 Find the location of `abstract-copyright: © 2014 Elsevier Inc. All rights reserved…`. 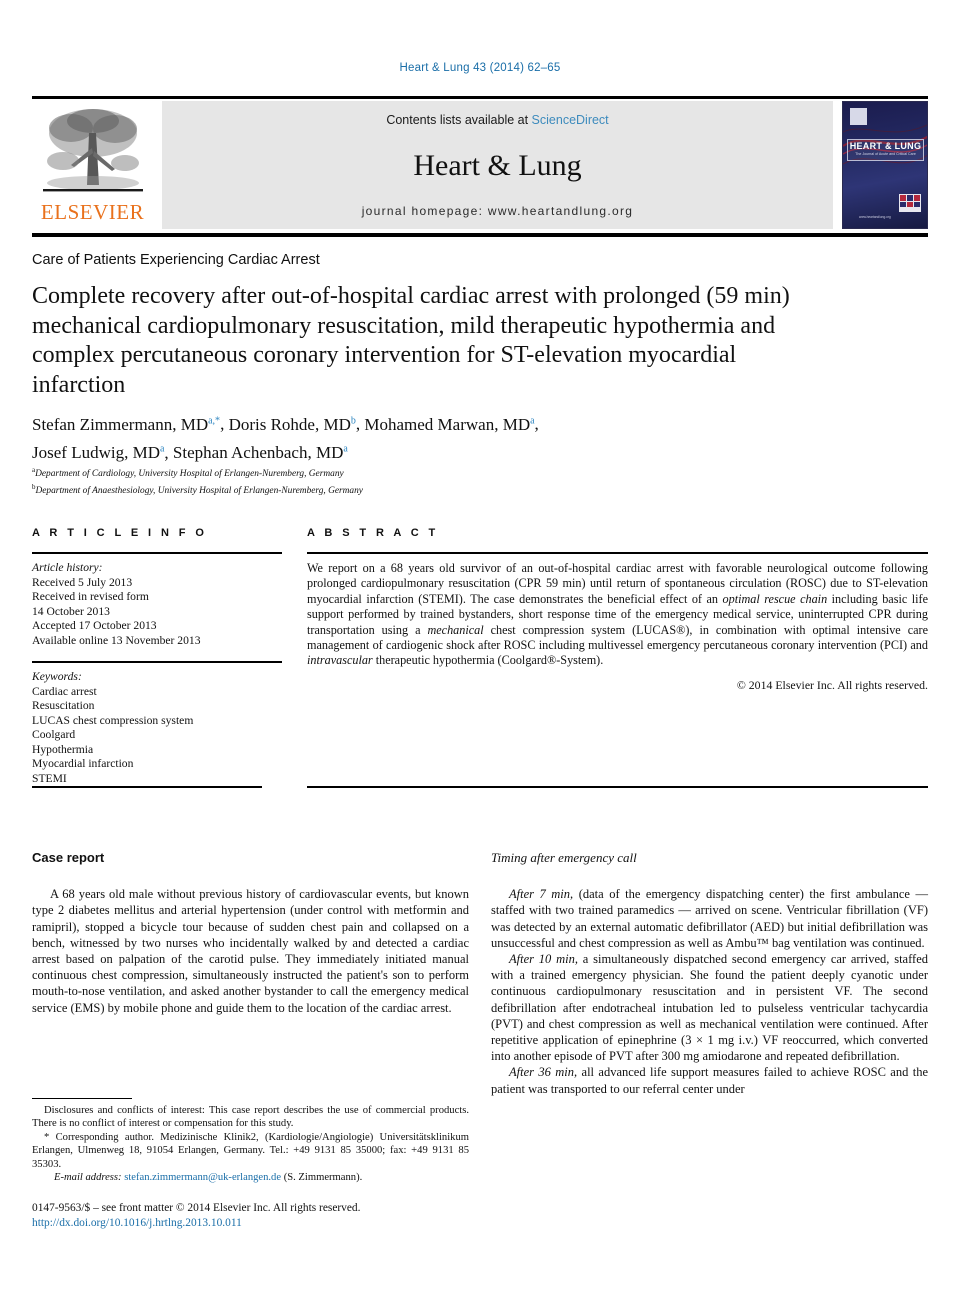

abstract-copyright: © 2014 Elsevier Inc. All rights reserved… is located at coordinates (832, 684).